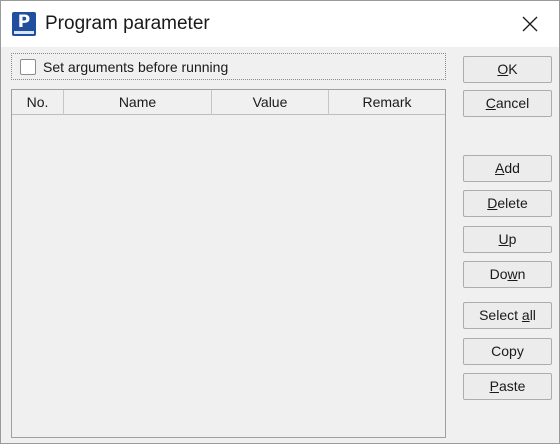 The height and width of the screenshot is (444, 560). I want to click on column-header-no: No., so click(38, 102).